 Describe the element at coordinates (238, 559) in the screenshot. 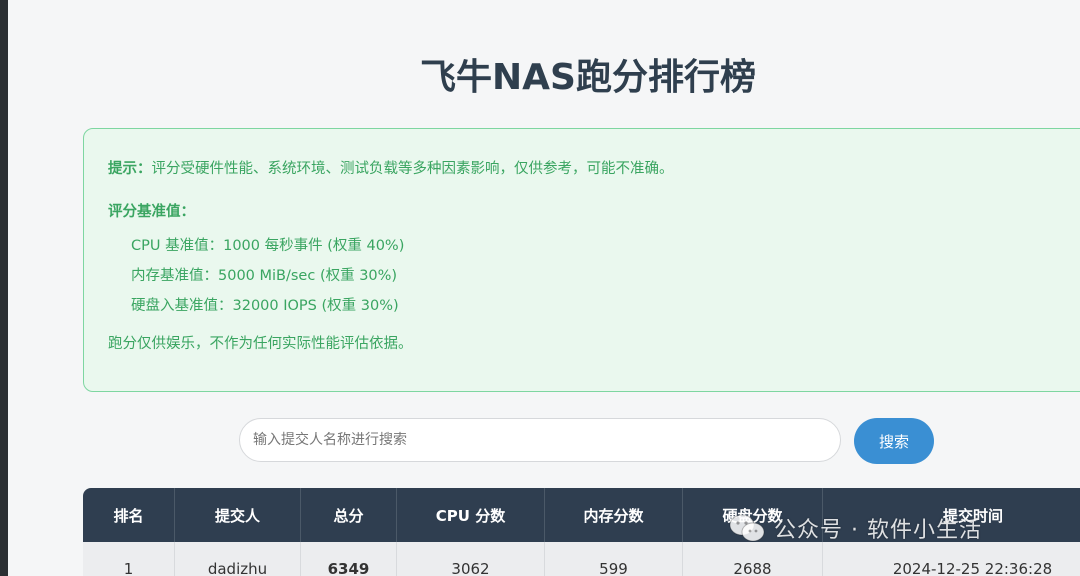

I see `cell-submitter: dadizhu` at that location.